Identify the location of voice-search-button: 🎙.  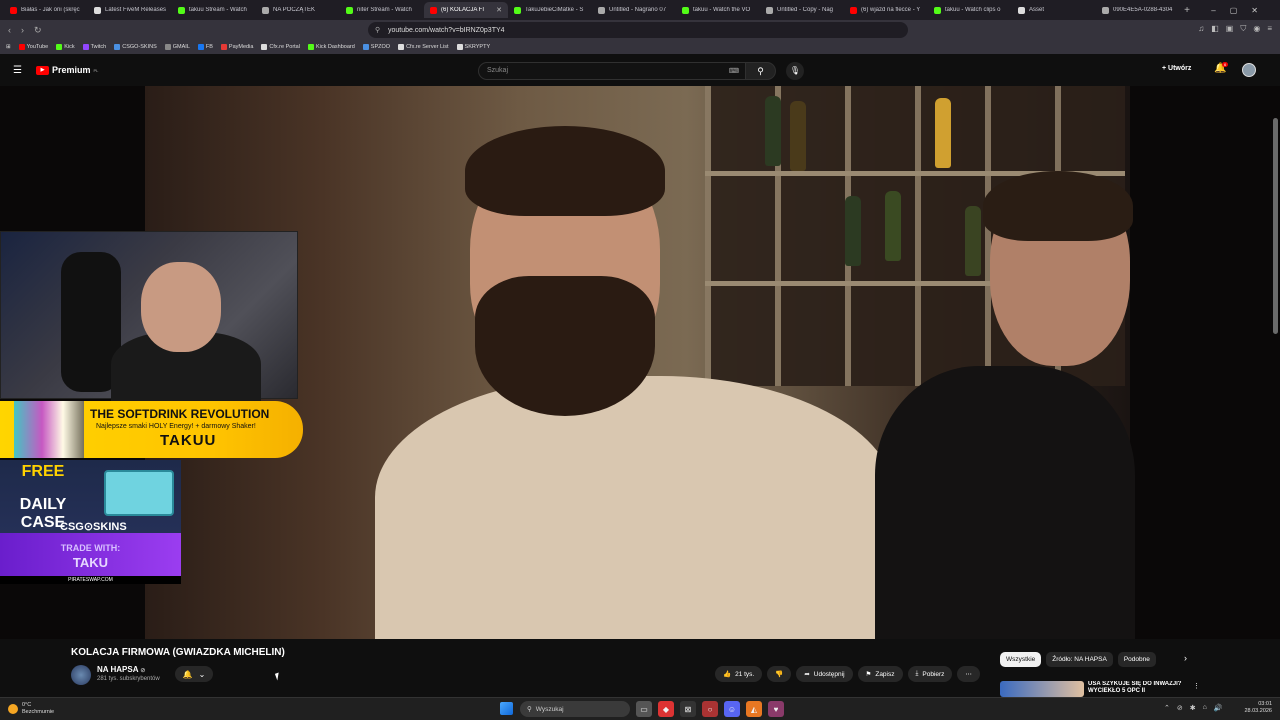
(795, 71).